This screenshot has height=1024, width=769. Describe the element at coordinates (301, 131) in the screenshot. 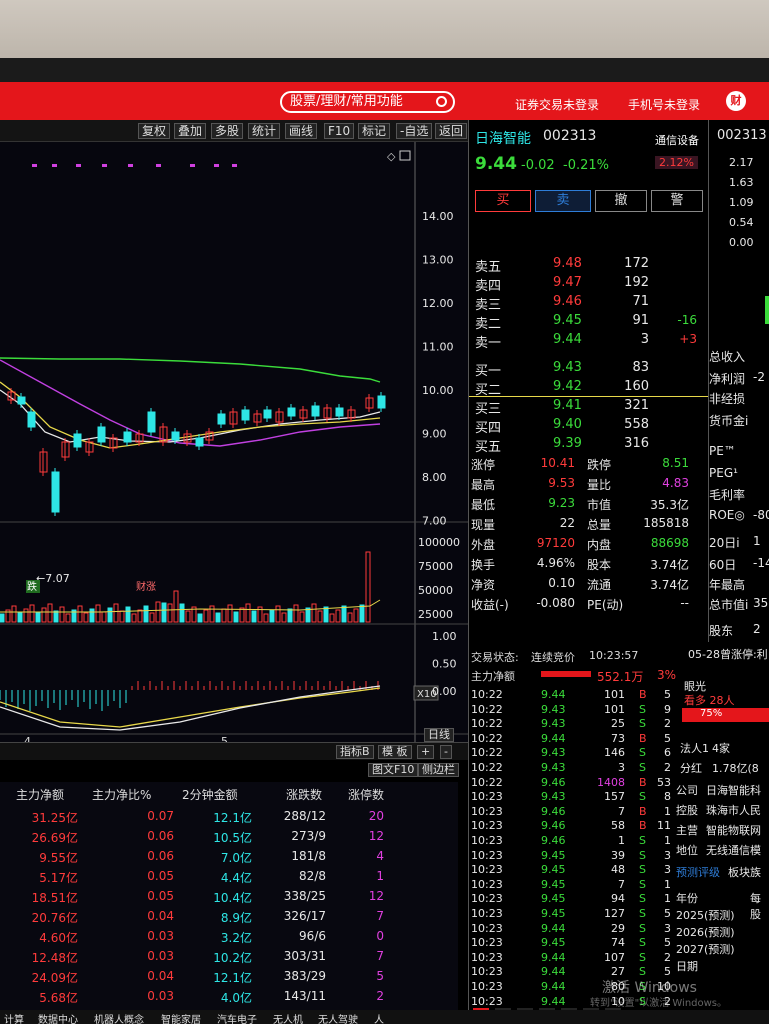

I see `tool-draw-line: 画线` at that location.